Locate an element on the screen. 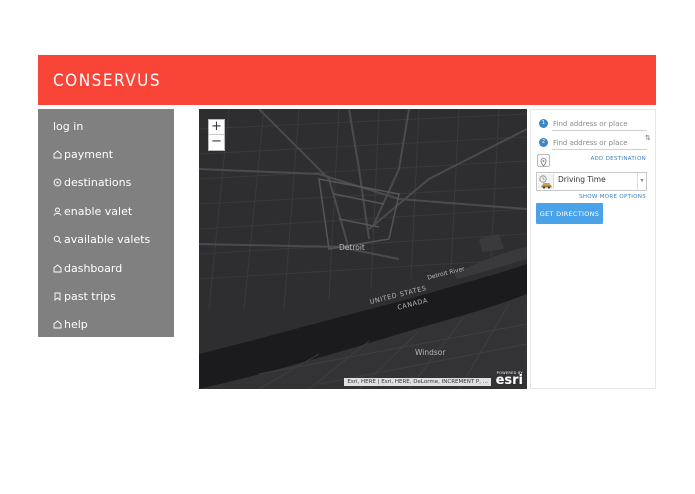 This screenshot has width=695, height=494. sidebar-item-help: help is located at coordinates (70, 324).